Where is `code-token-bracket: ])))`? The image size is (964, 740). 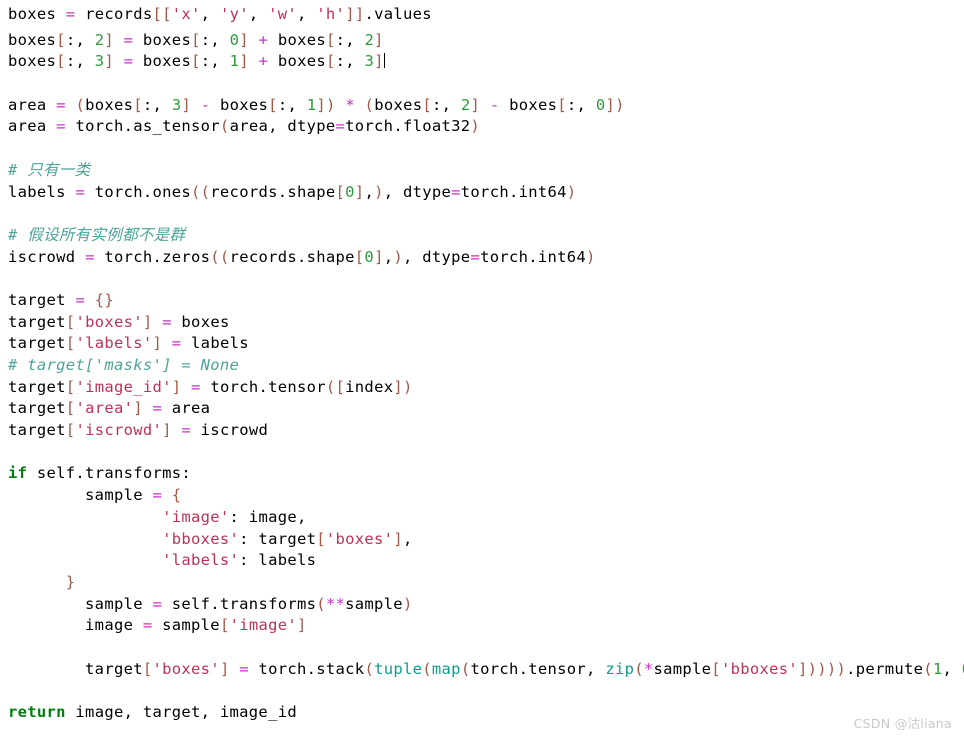
code-token-bracket: ]))) is located at coordinates (817, 668).